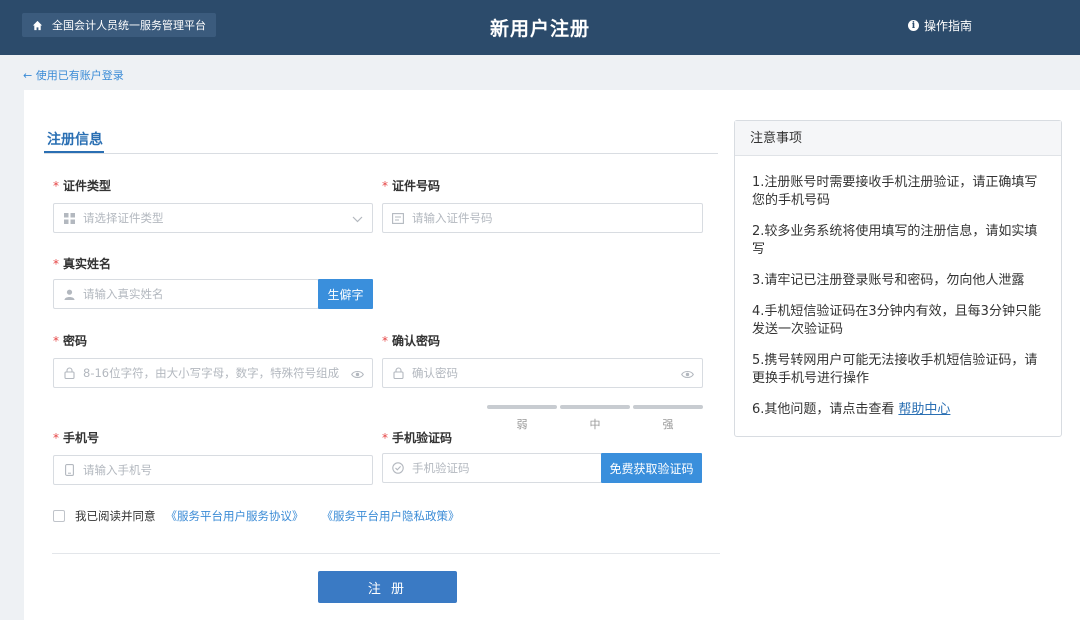 The image size is (1080, 620). Describe the element at coordinates (69, 294) in the screenshot. I see `user-icon` at that location.